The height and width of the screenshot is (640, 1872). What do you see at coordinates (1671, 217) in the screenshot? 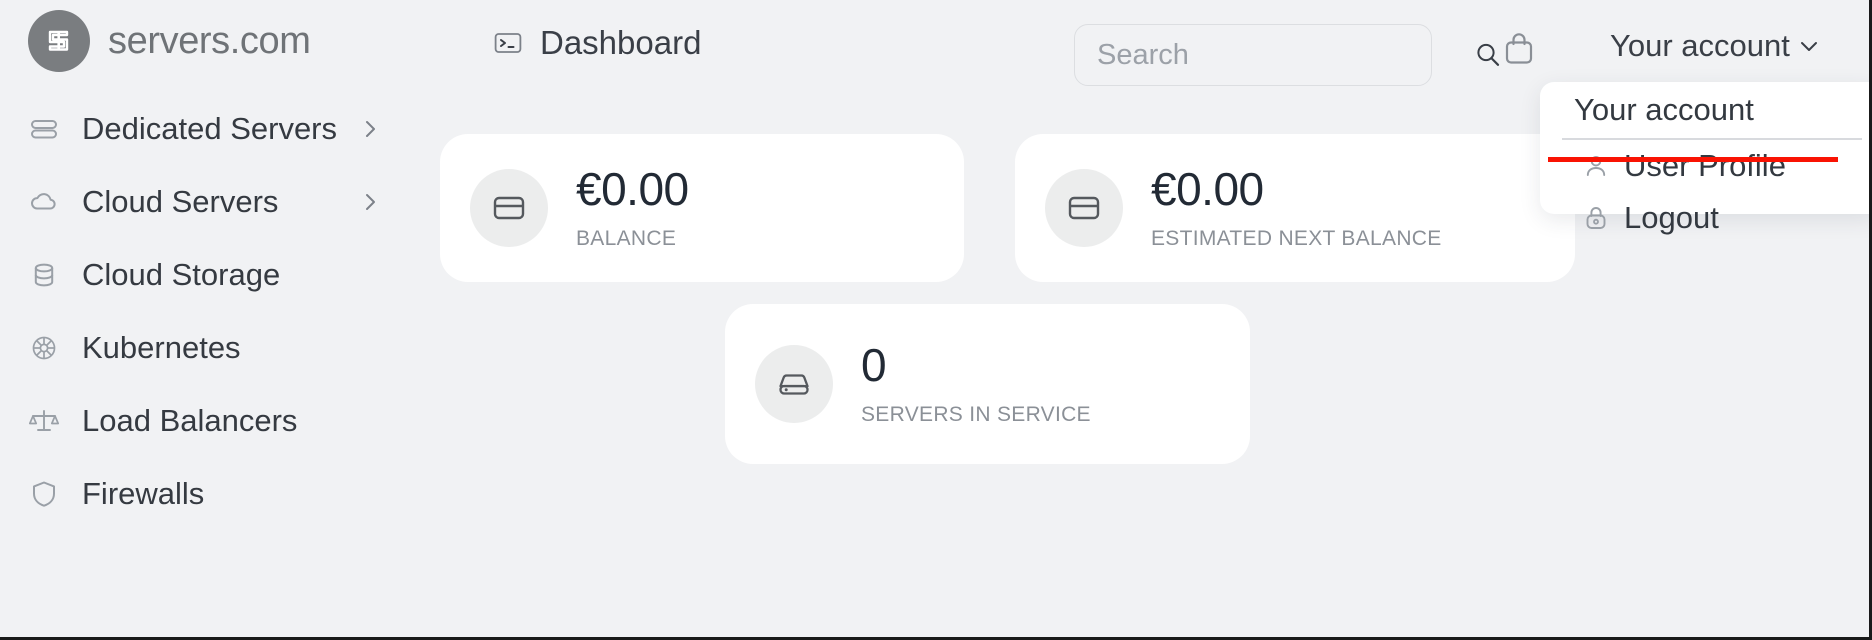
I see `menu-item-label: Logout` at bounding box center [1671, 217].